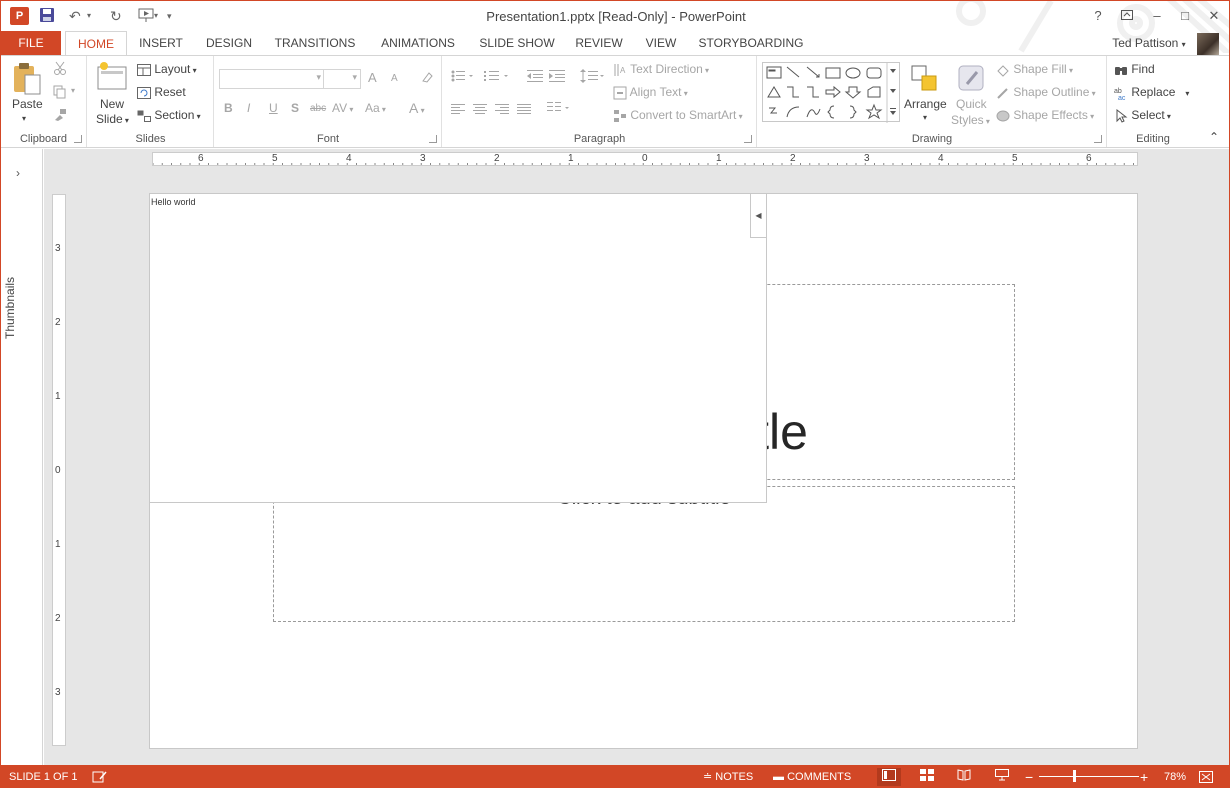 The width and height of the screenshot is (1230, 788). What do you see at coordinates (417, 108) in the screenshot?
I see `font-color-button: A ▾` at bounding box center [417, 108].